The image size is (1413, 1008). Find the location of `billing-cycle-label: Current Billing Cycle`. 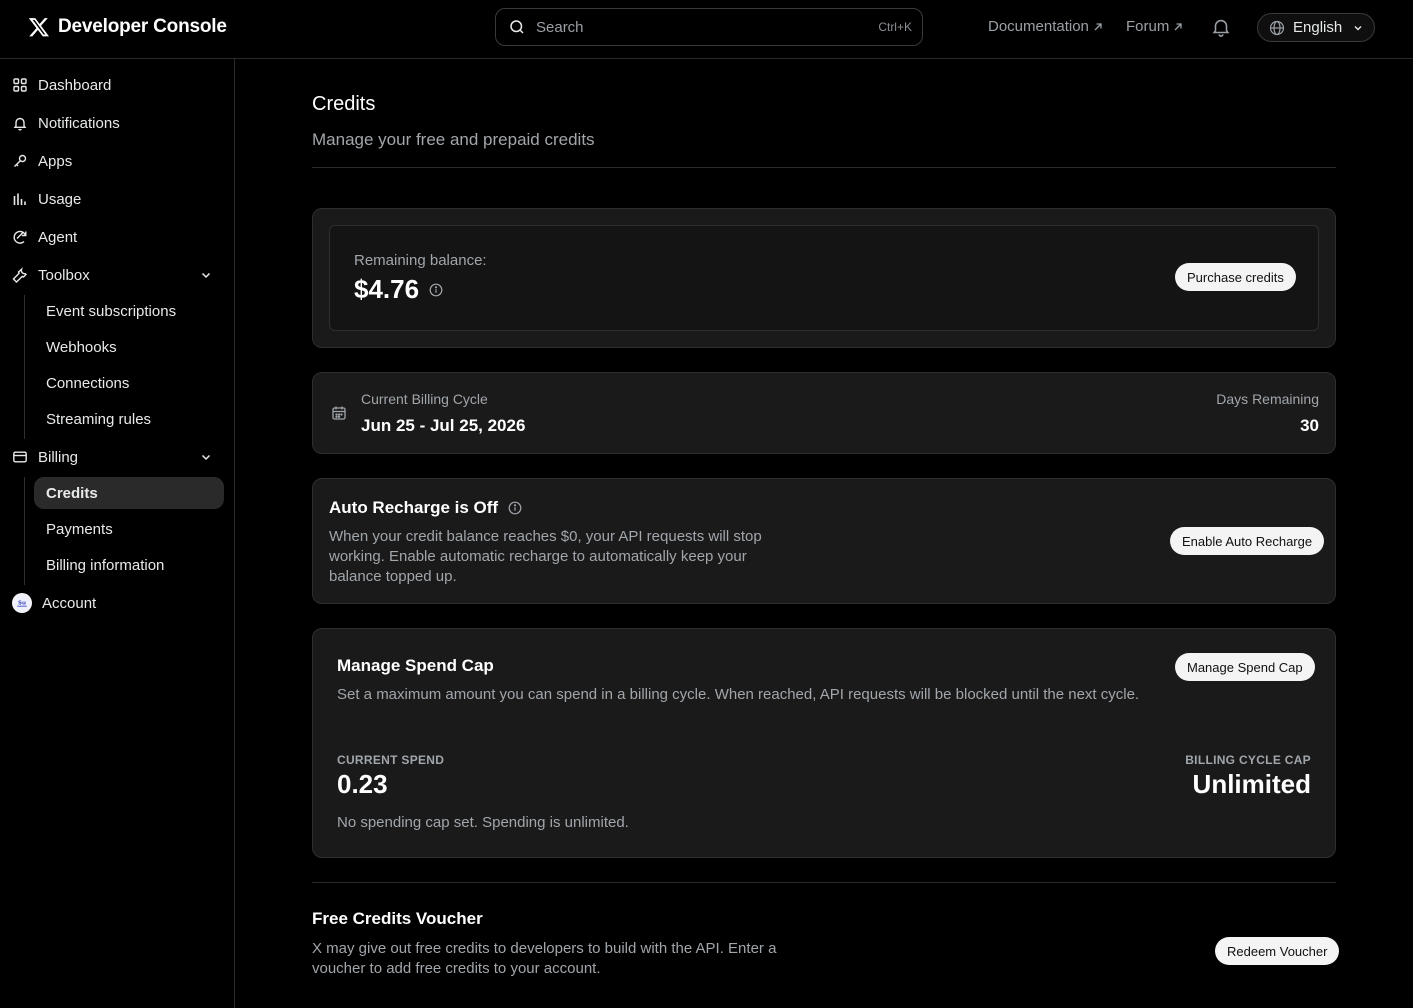

billing-cycle-label: Current Billing Cycle is located at coordinates (424, 399).